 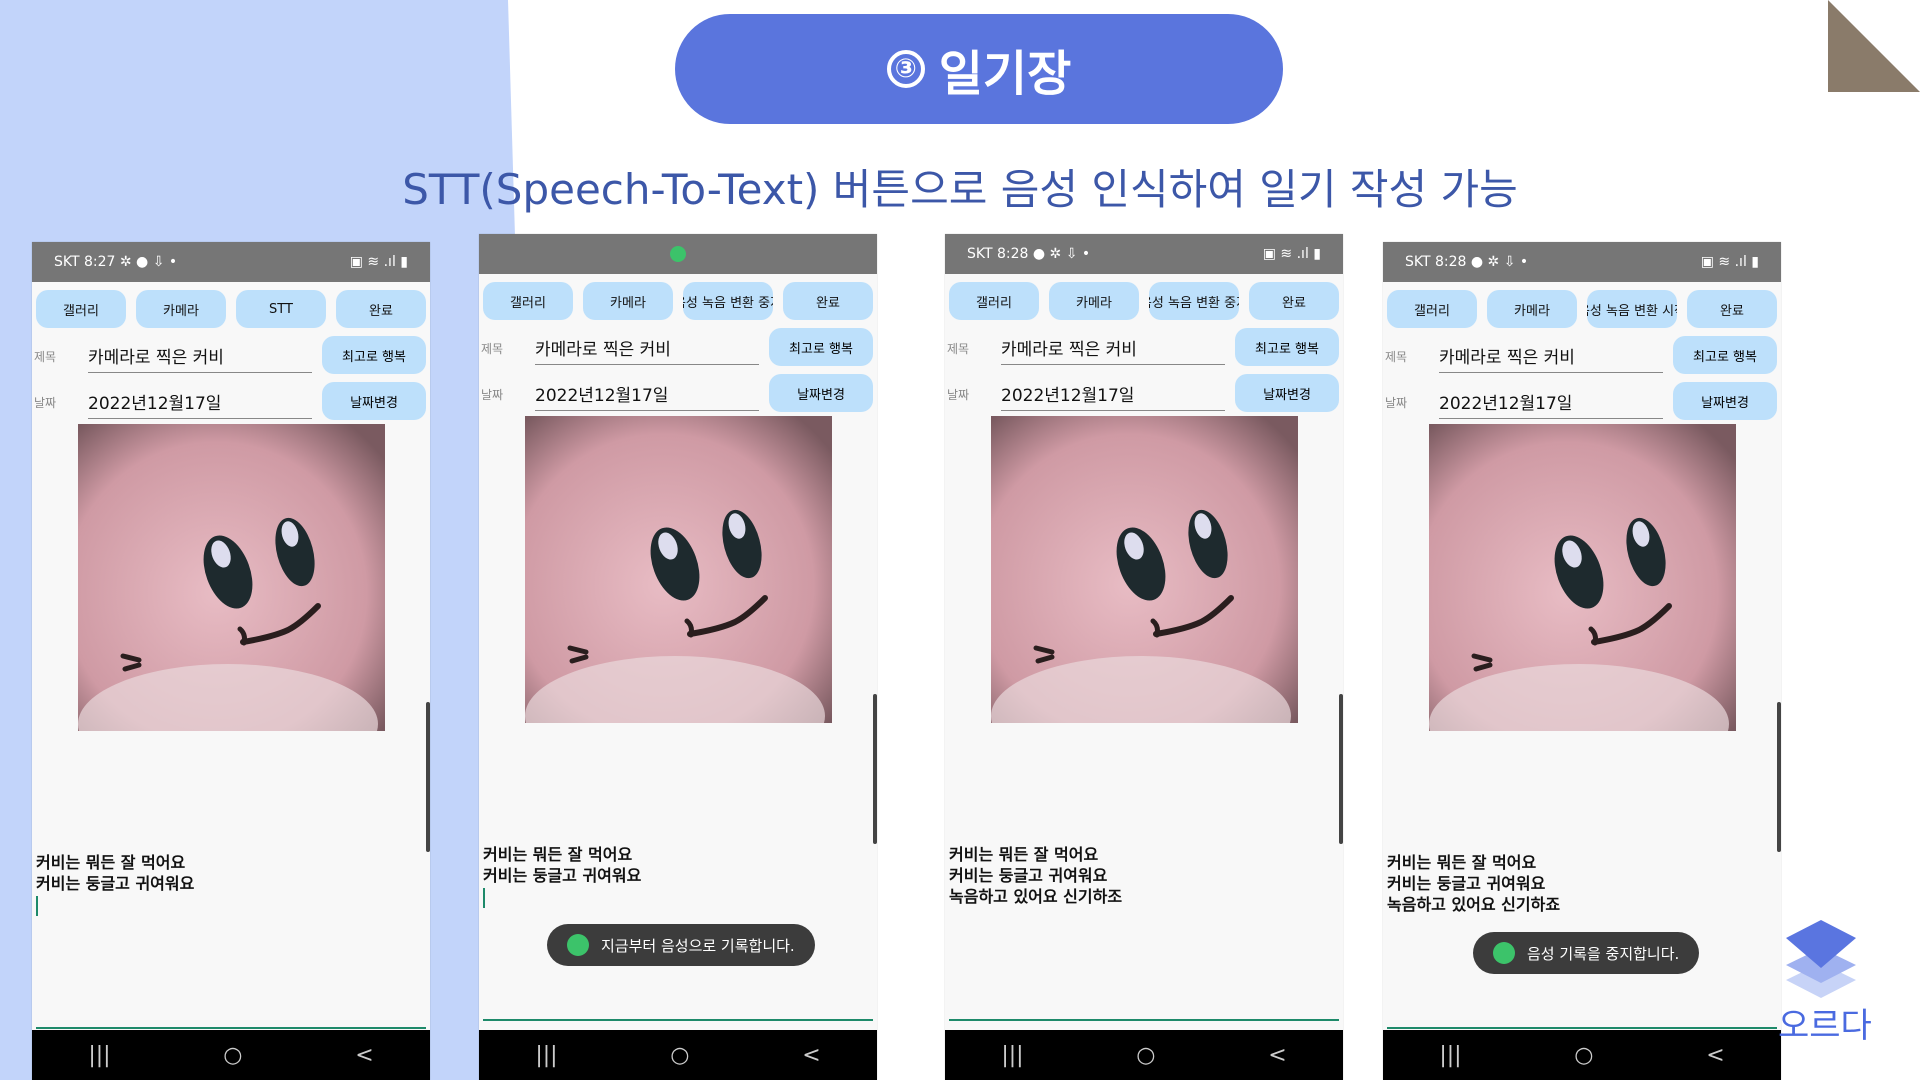 I want to click on status-bar, so click(x=678, y=254).